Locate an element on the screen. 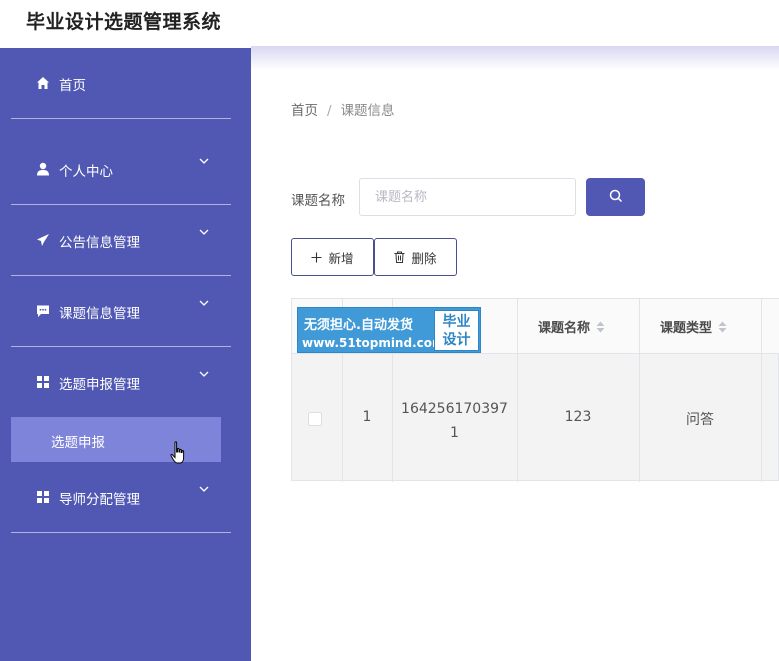 This screenshot has height=661, width=779. column-header-topic-type: 课题类型 is located at coordinates (693, 326).